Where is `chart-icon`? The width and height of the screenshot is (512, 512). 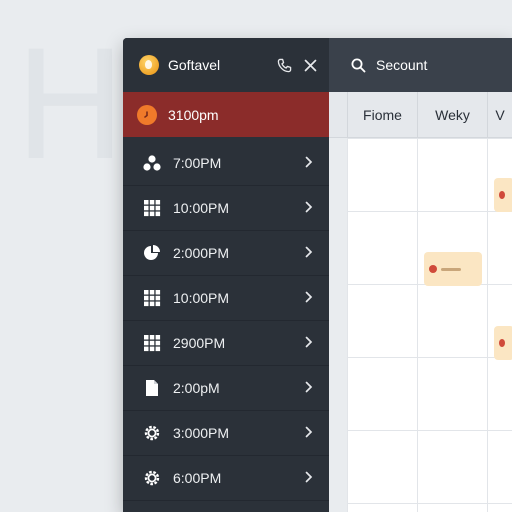
chart-icon is located at coordinates (152, 253).